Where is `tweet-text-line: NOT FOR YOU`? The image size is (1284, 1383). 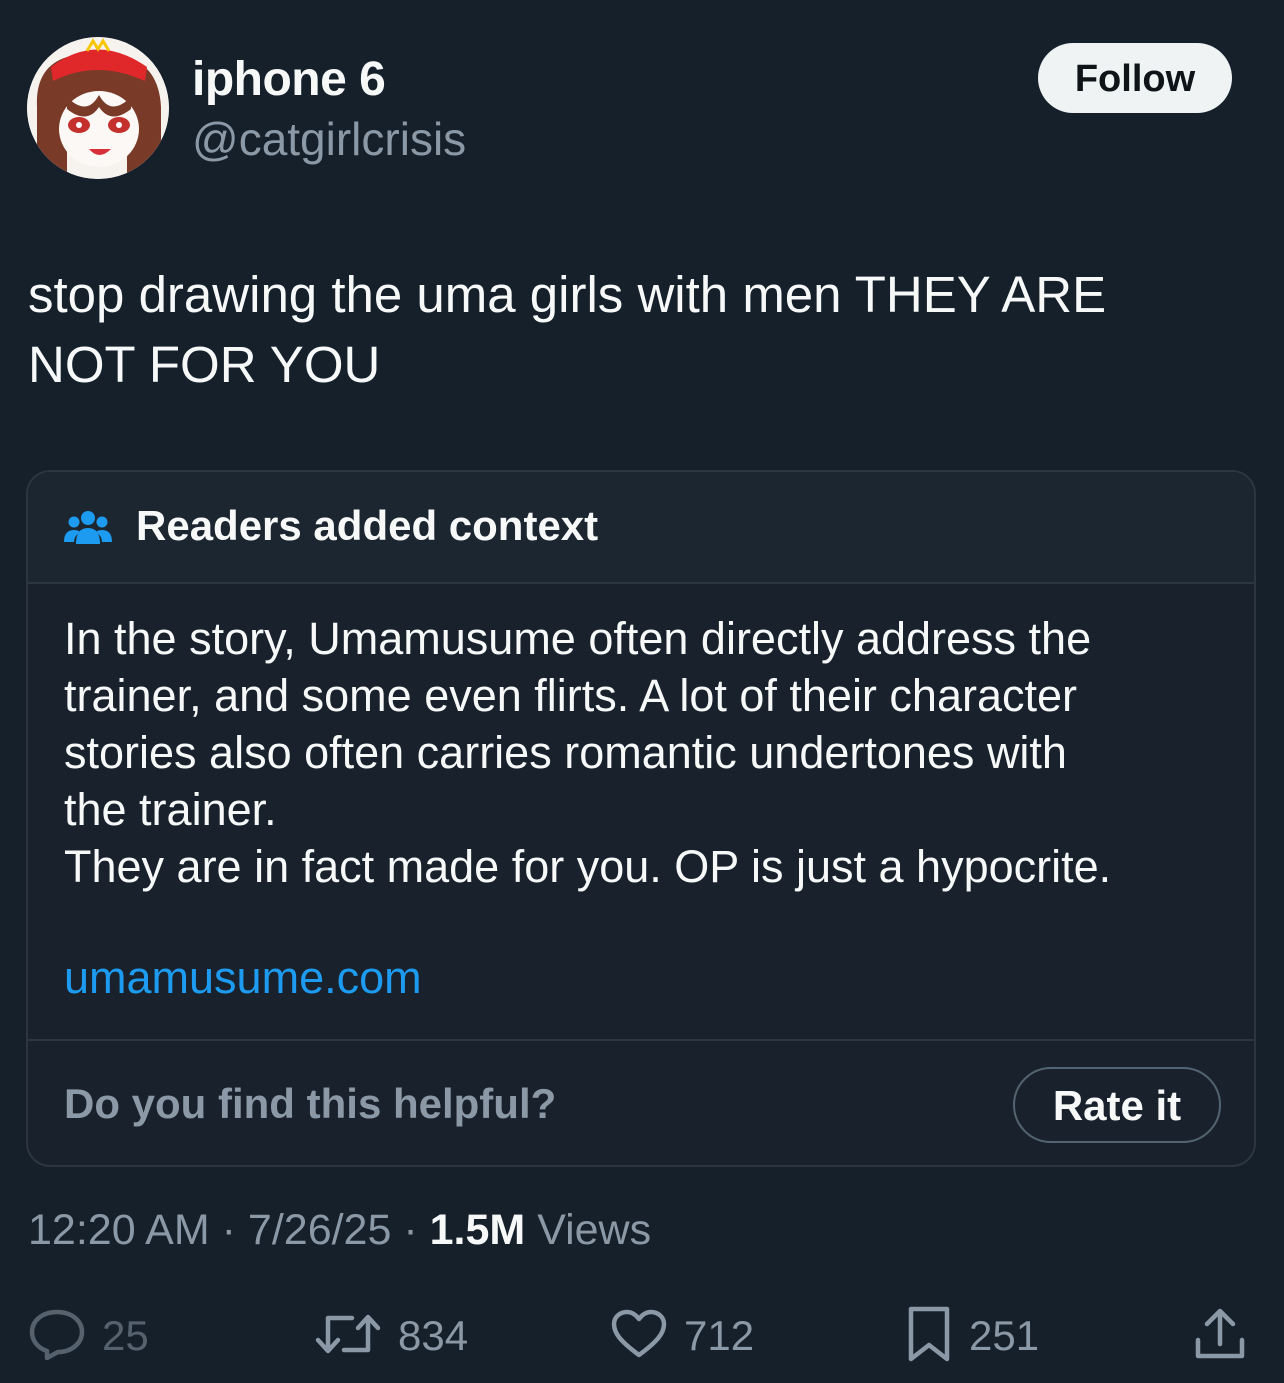
tweet-text-line: NOT FOR YOU is located at coordinates (204, 364).